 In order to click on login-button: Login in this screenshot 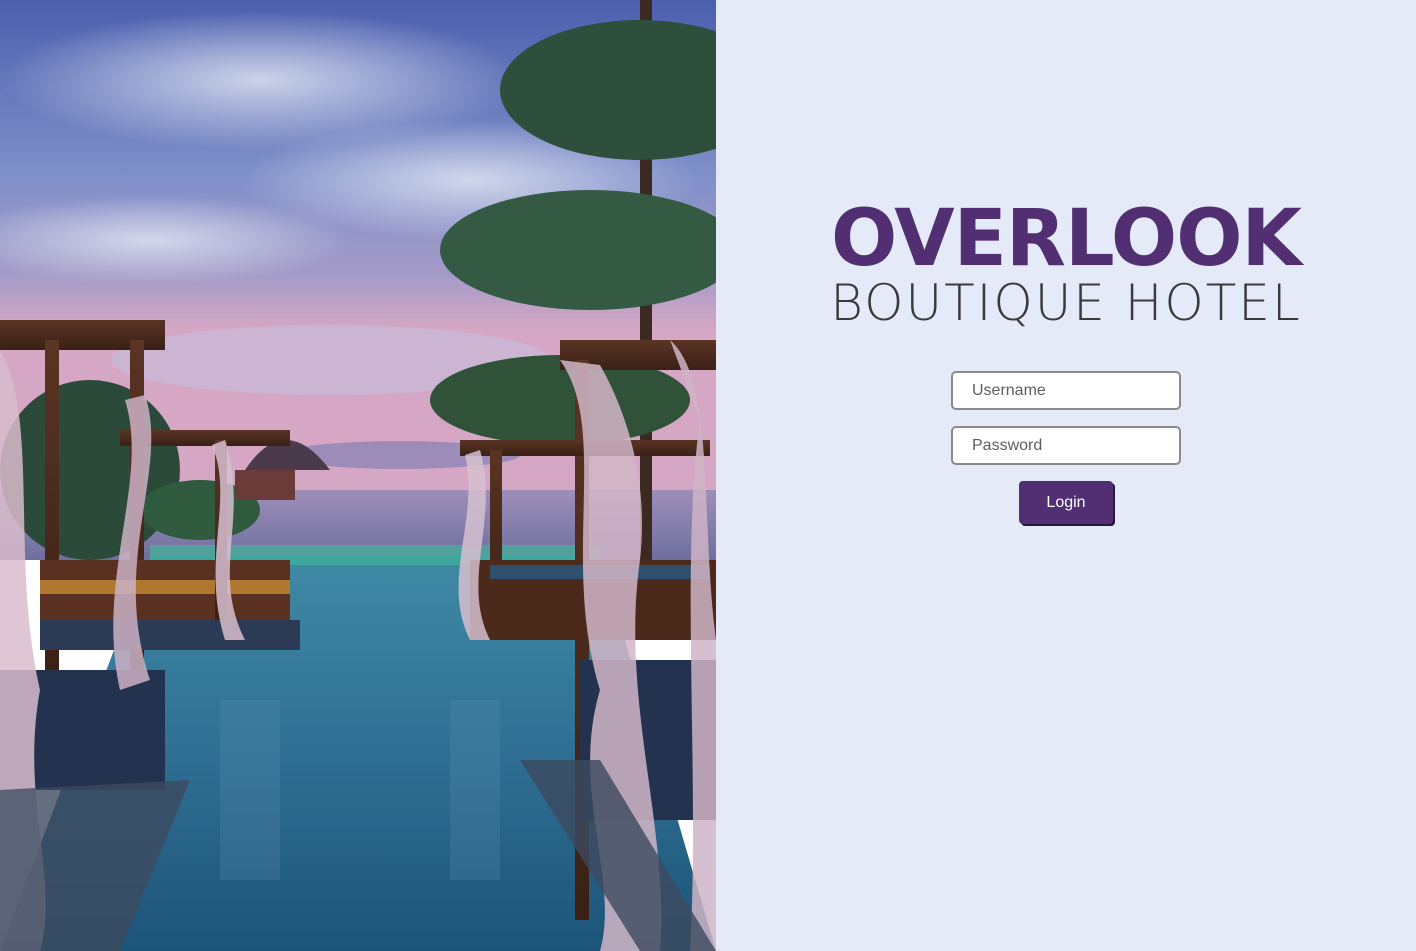, I will do `click(1066, 502)`.